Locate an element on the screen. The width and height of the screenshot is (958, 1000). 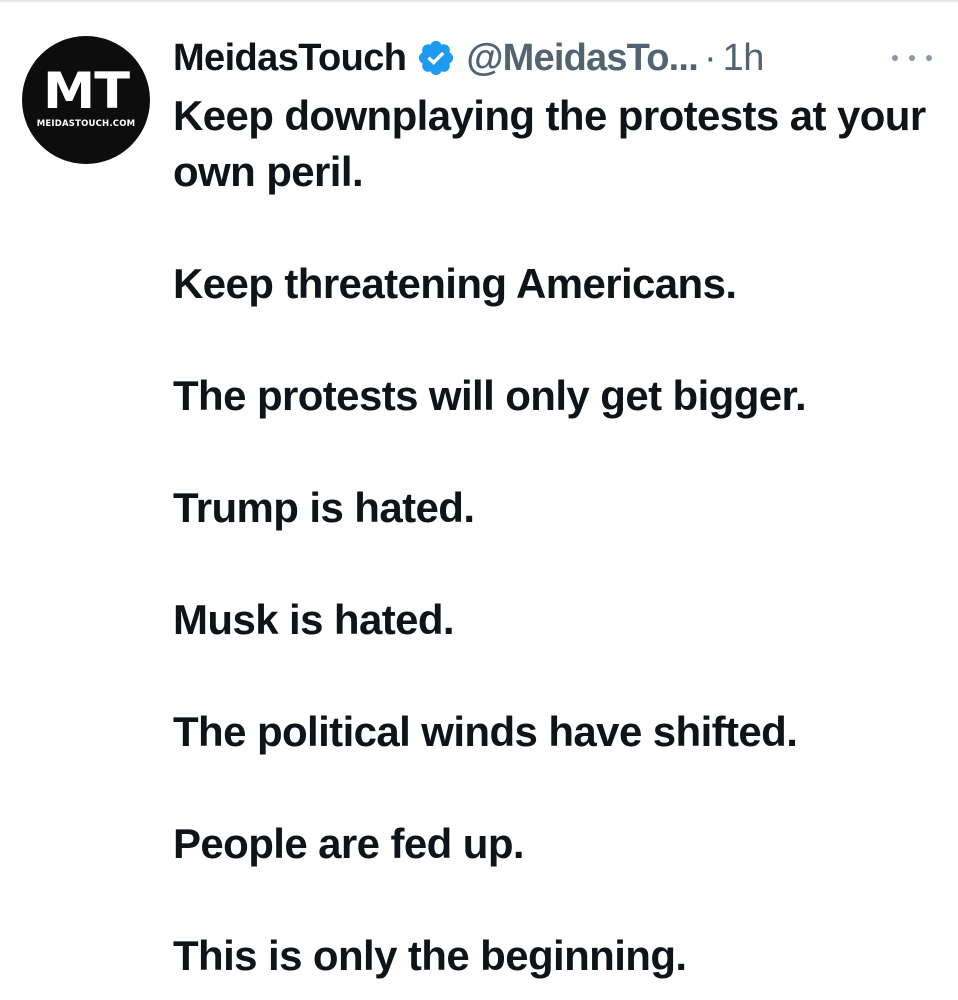
top-divider is located at coordinates (479, 1).